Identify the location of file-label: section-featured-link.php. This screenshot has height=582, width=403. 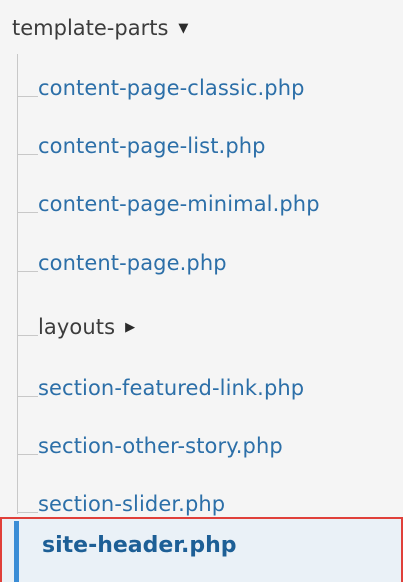
(171, 388).